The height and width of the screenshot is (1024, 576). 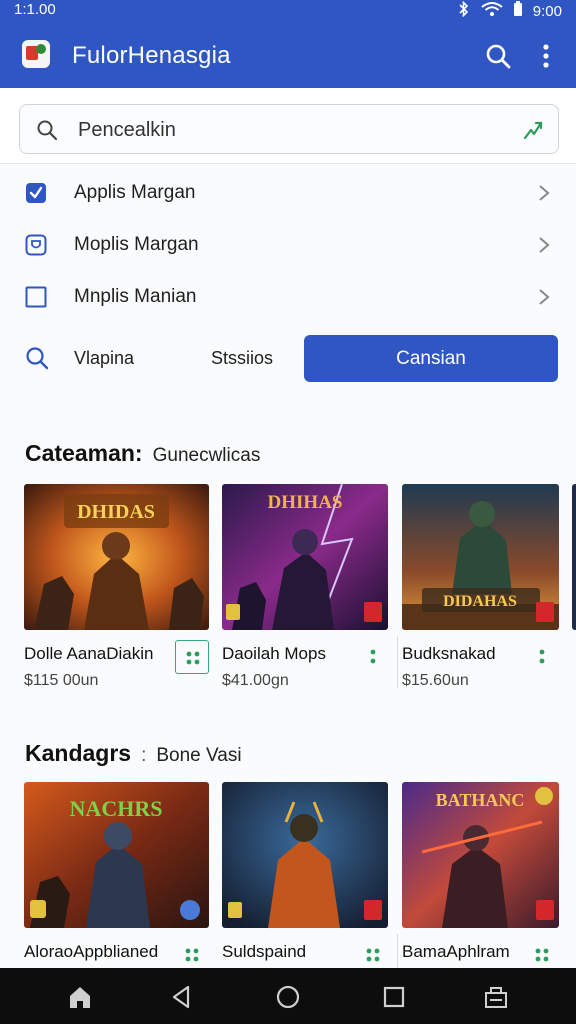 I want to click on home-icon, so click(x=80, y=997).